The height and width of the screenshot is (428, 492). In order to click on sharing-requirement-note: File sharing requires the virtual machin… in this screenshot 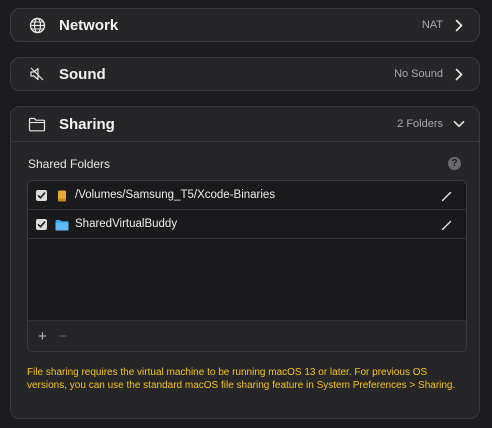, I will do `click(241, 379)`.